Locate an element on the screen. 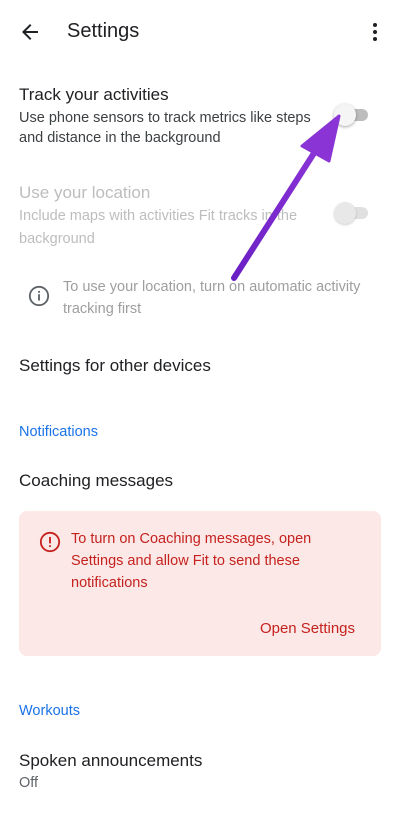 This screenshot has height=818, width=400. use-location-title: Use your location is located at coordinates (85, 192).